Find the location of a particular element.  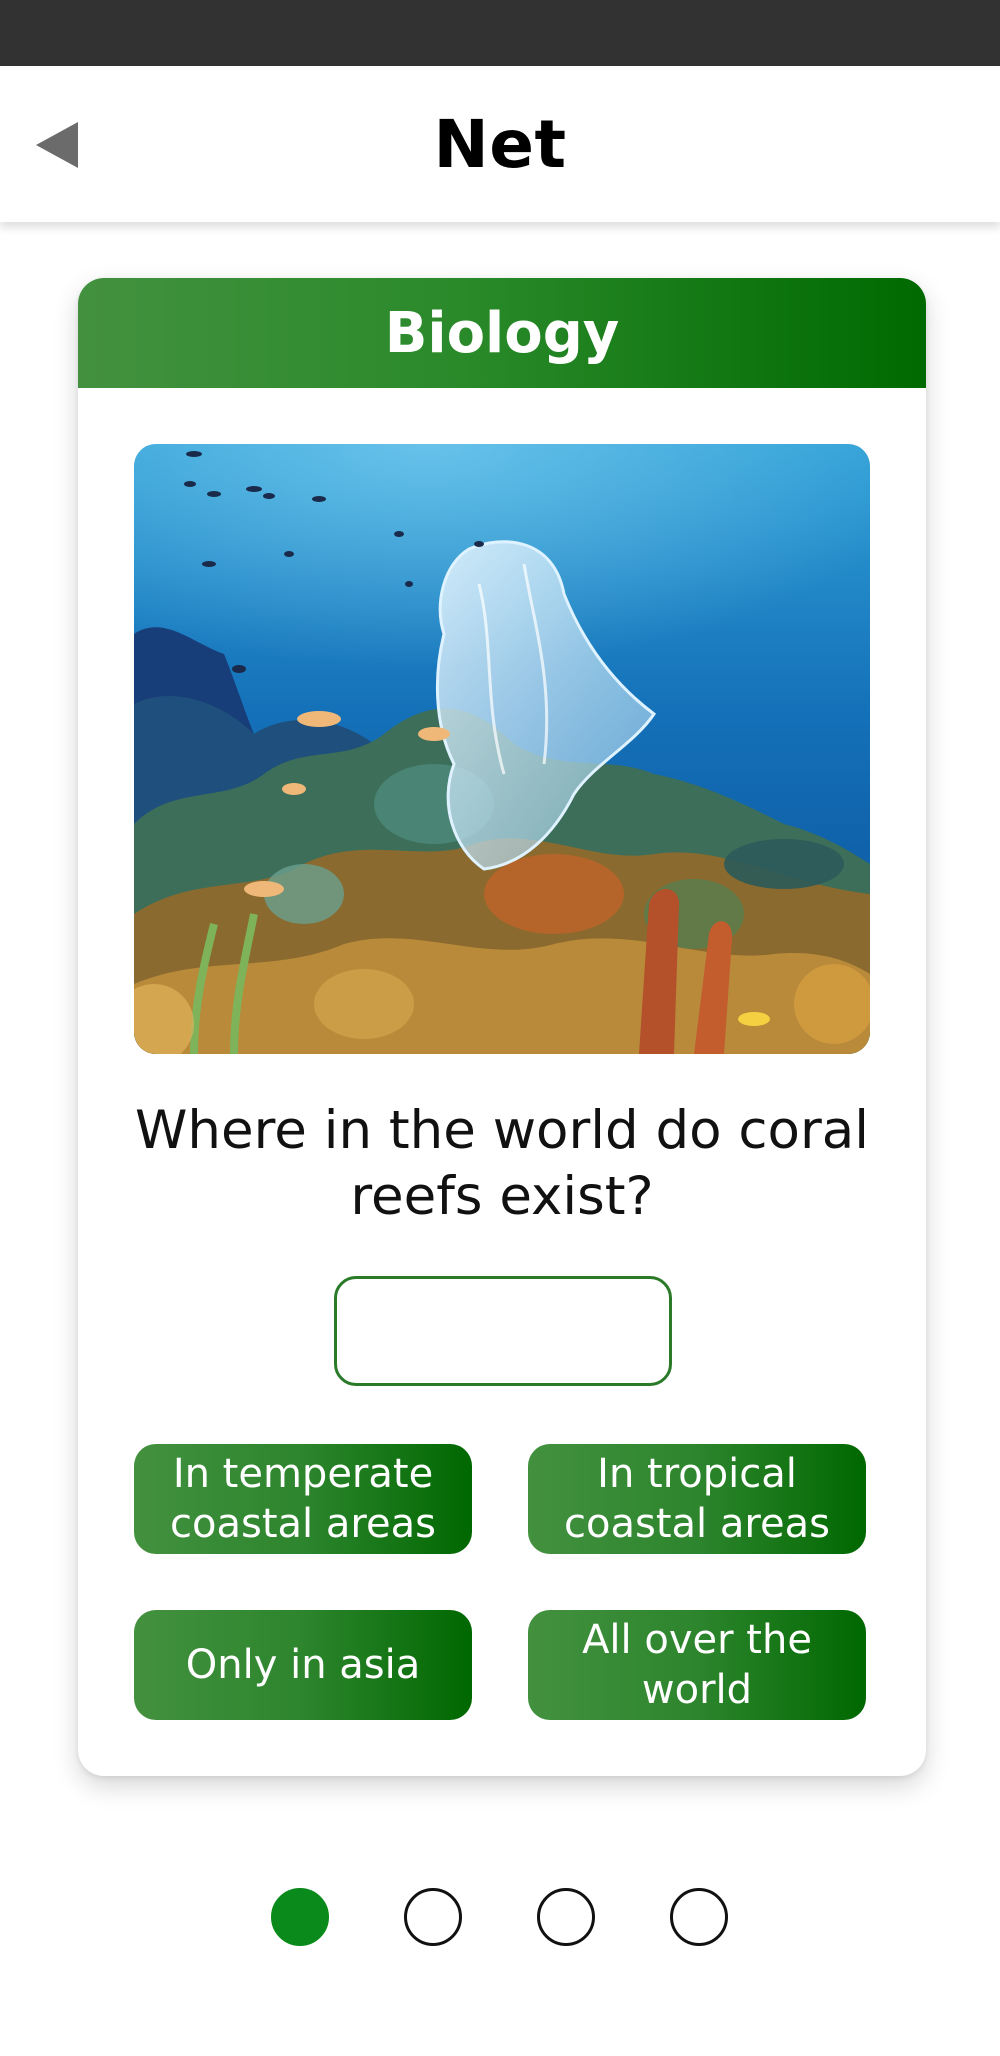

option-tropical-button: In tropical coastal areas is located at coordinates (697, 1499).